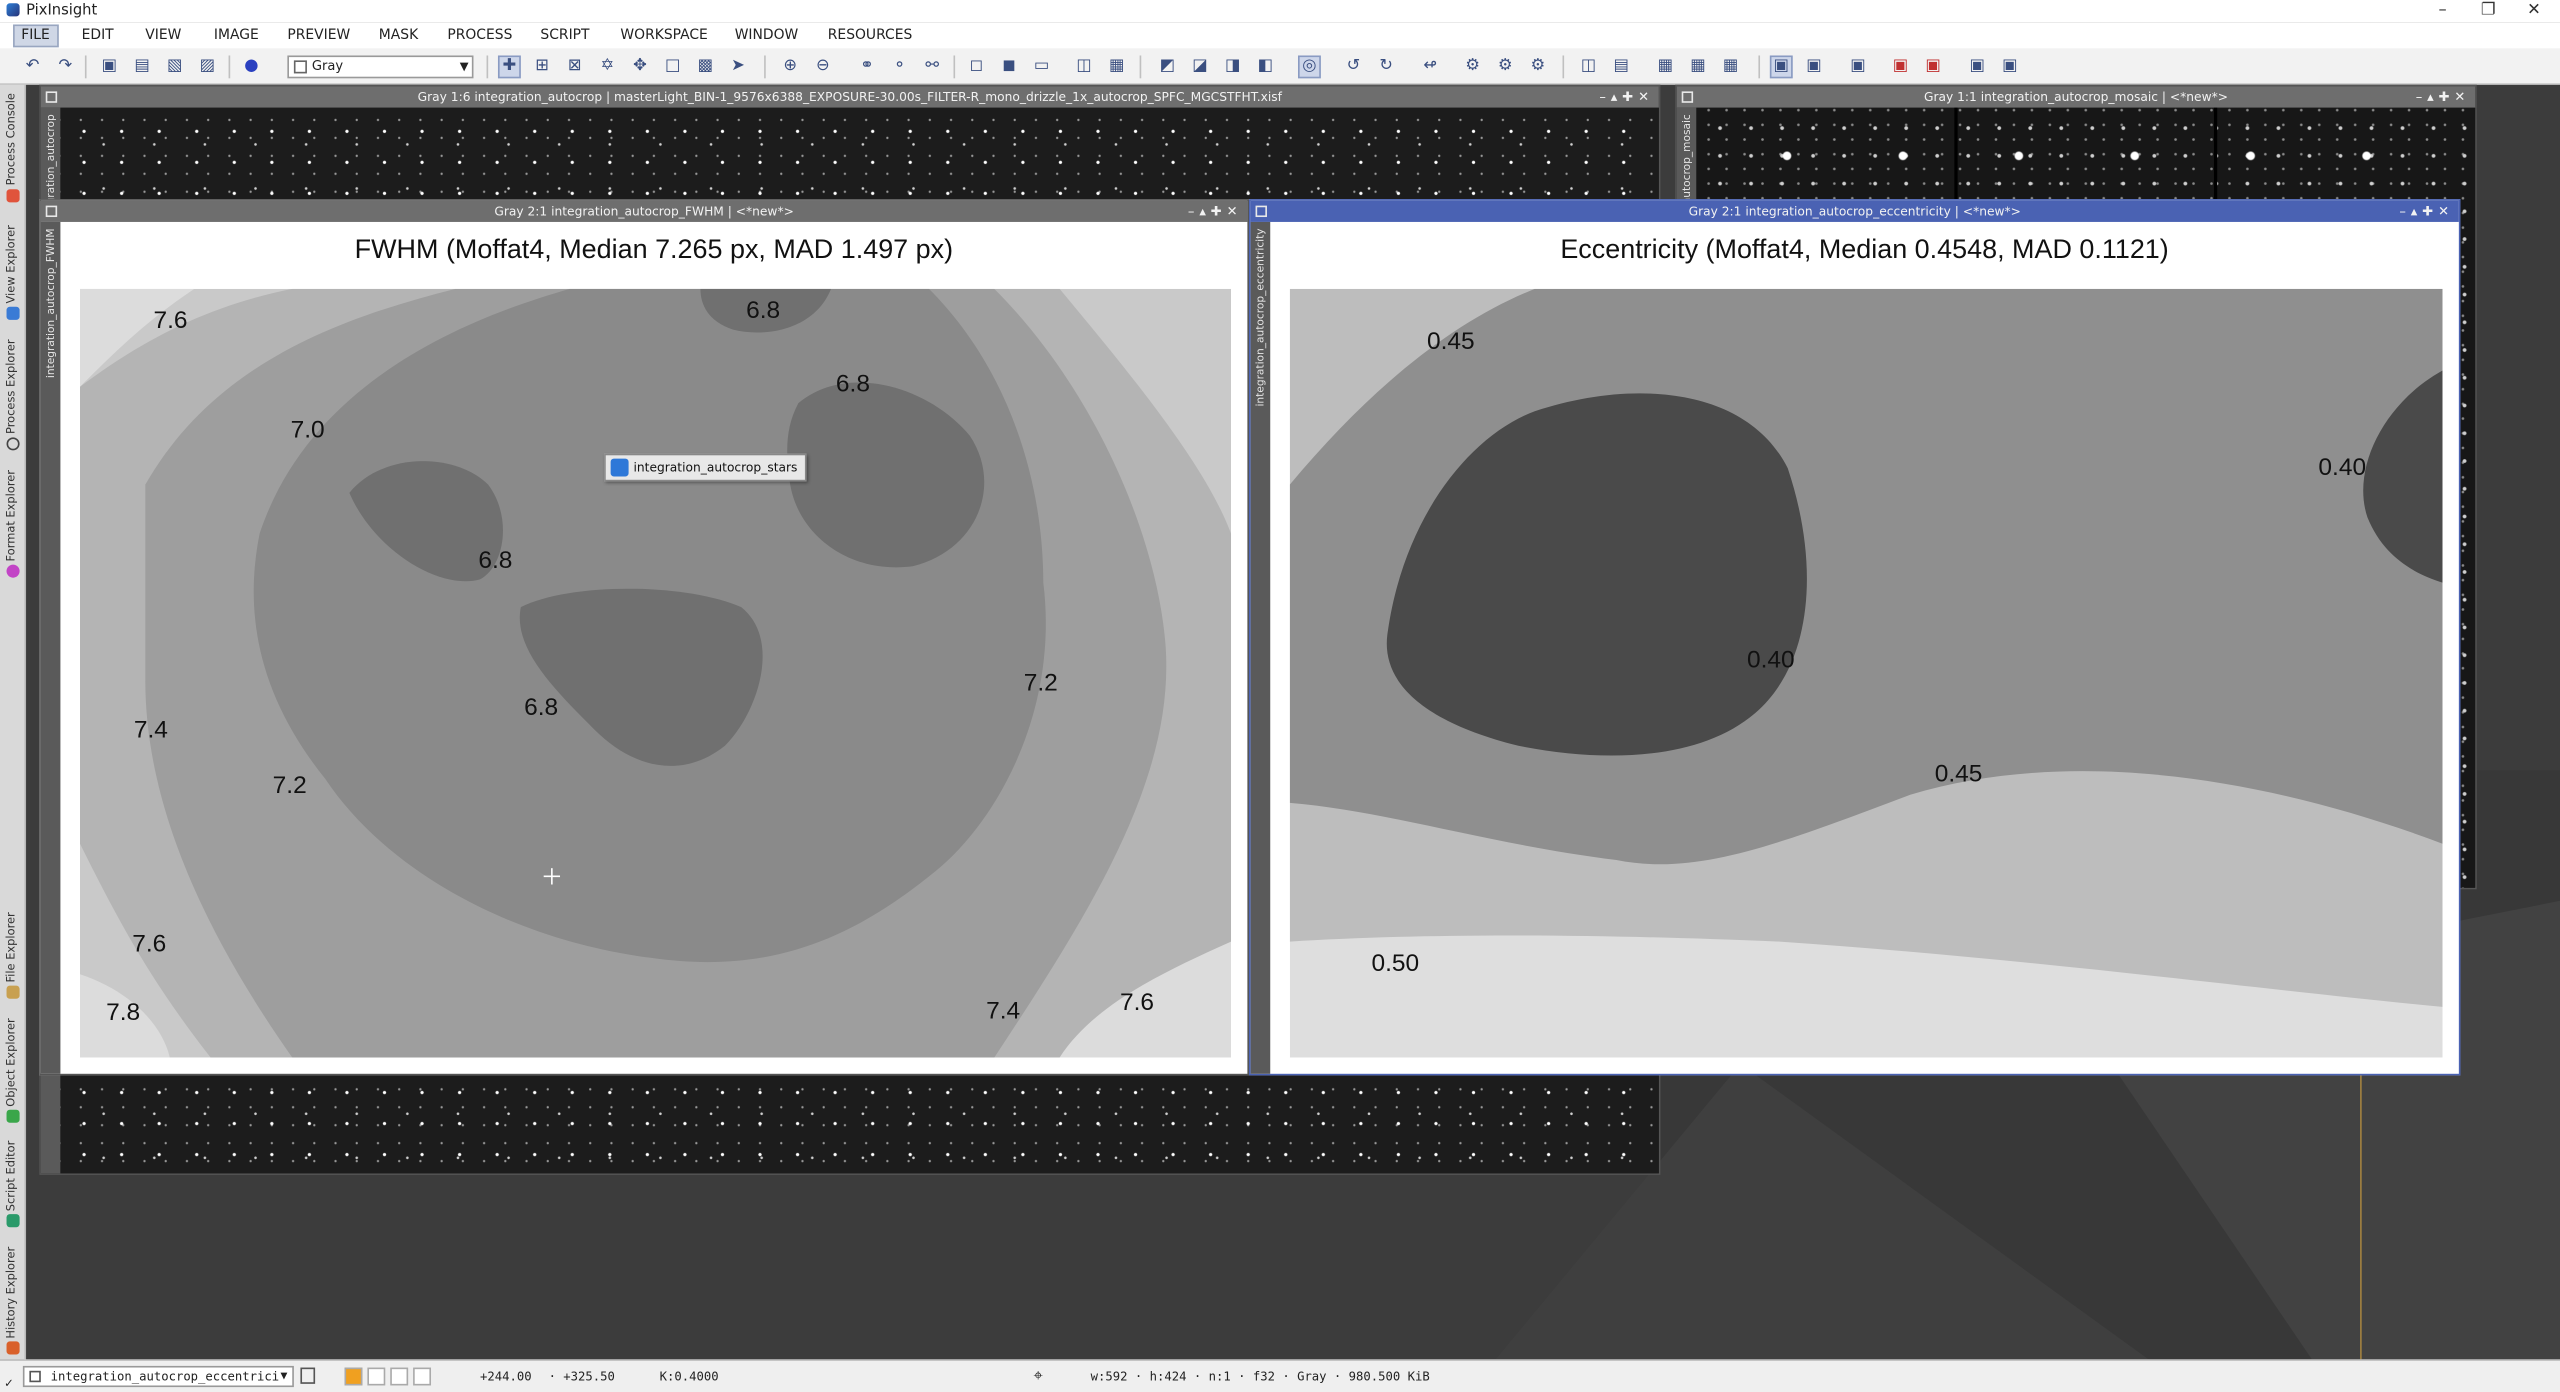 The image size is (2560, 1392). Describe the element at coordinates (13, 392) in the screenshot. I see `sidebar-item-process-explorer: Process Explorer` at that location.